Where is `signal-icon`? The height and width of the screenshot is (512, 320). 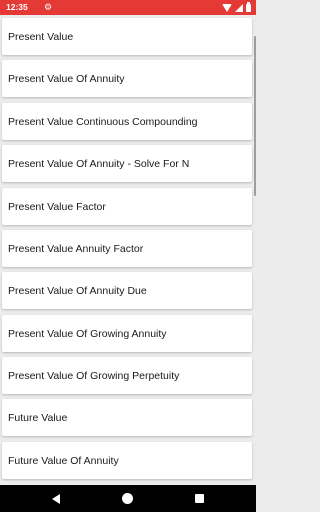
signal-icon is located at coordinates (239, 7).